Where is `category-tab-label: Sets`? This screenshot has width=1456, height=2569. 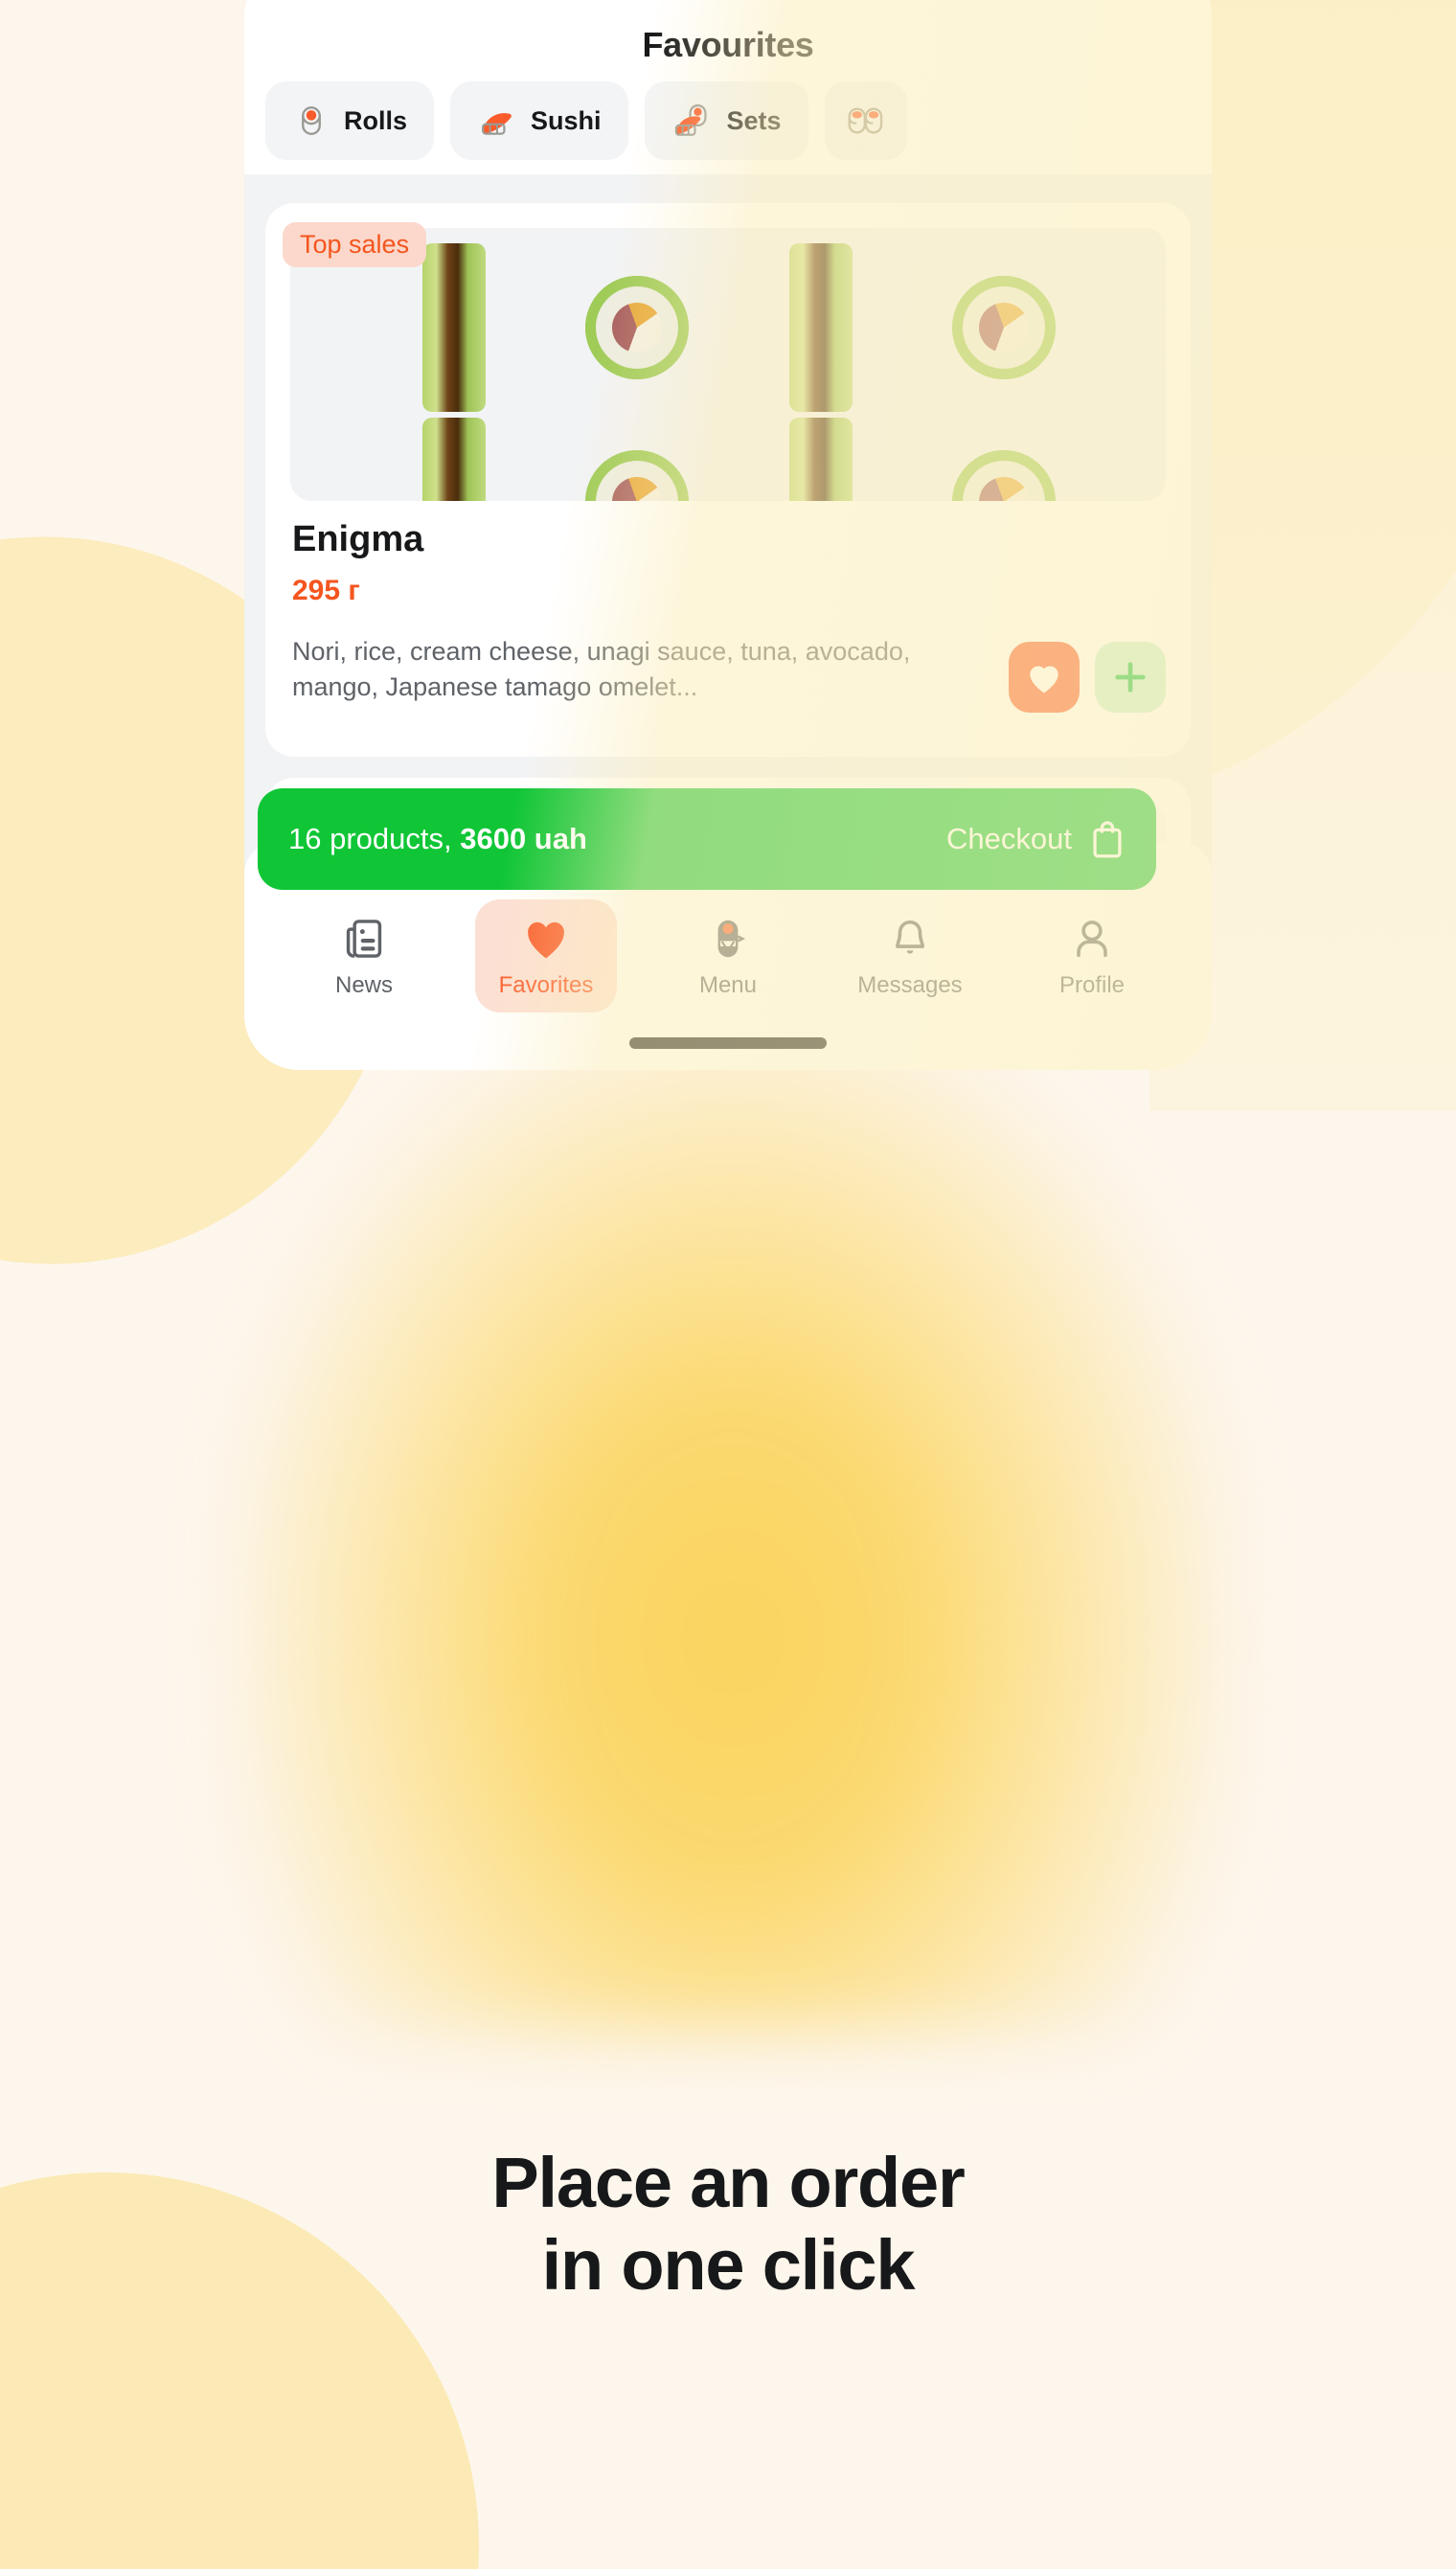 category-tab-label: Sets is located at coordinates (754, 120).